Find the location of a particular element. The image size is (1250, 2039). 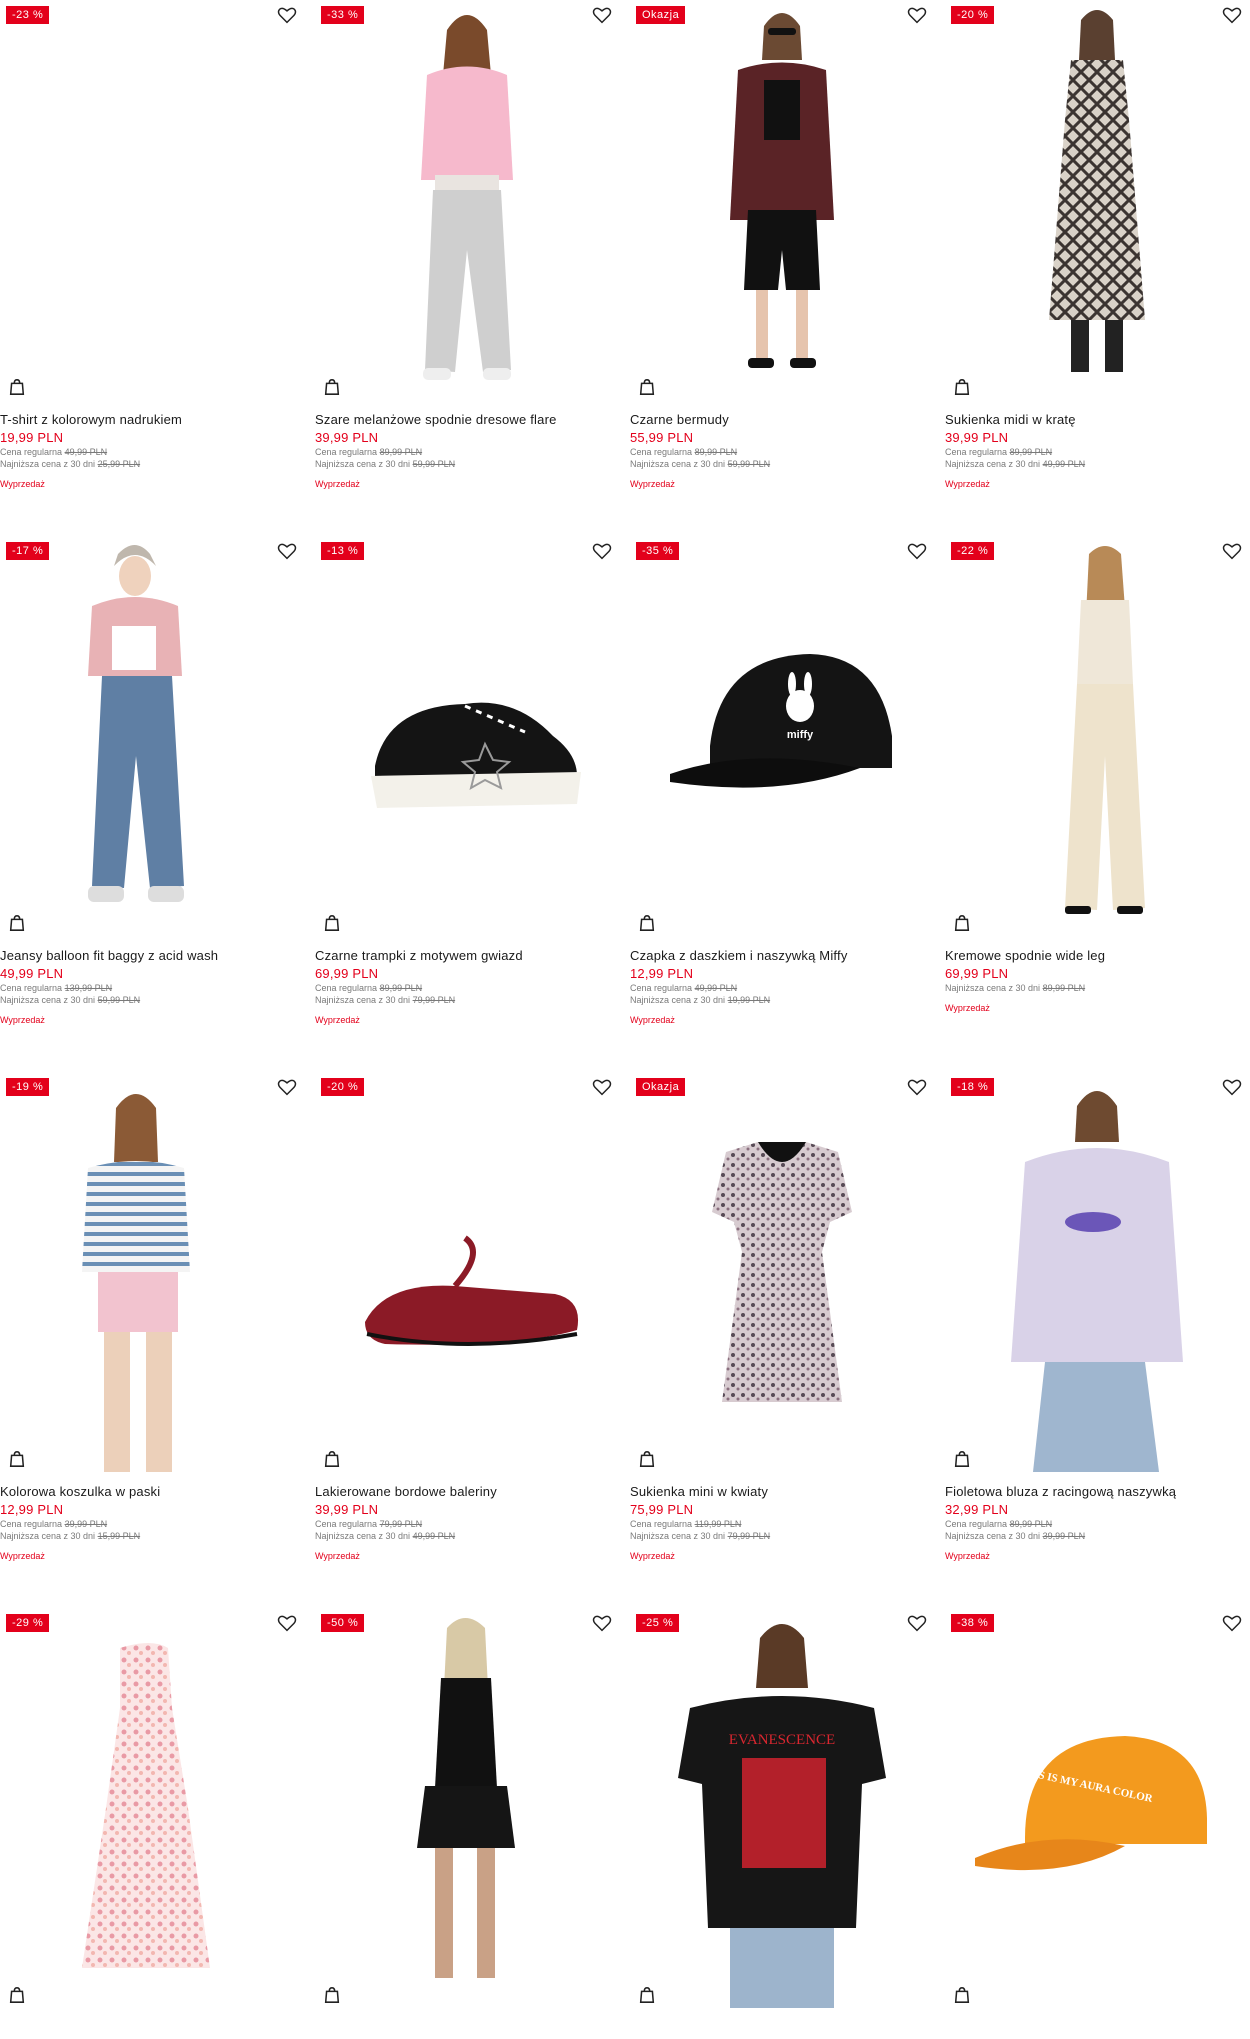

discount-badge: -20 % is located at coordinates (973, 15).